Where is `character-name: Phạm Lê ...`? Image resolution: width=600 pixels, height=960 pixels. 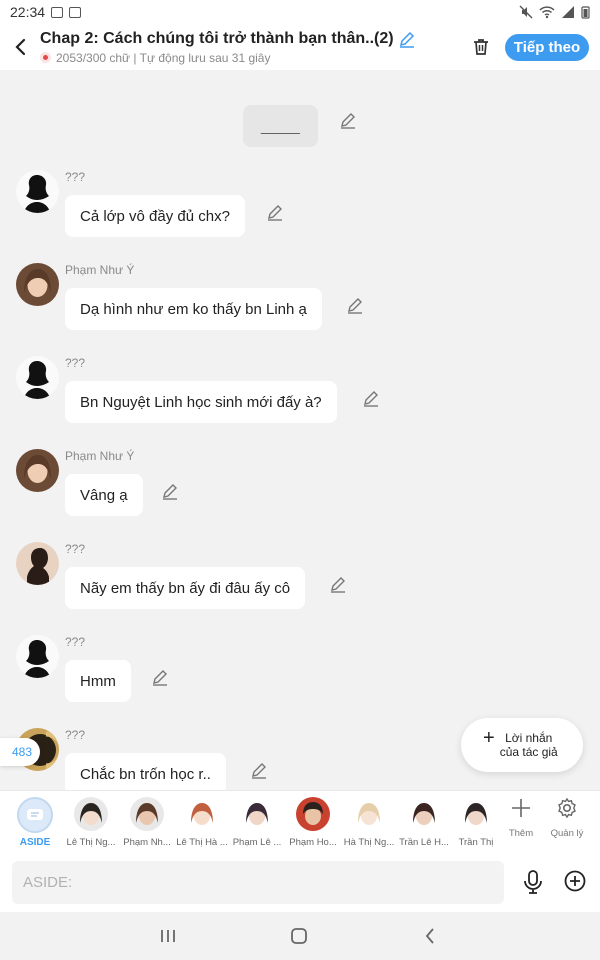 character-name: Phạm Lê ... is located at coordinates (257, 842).